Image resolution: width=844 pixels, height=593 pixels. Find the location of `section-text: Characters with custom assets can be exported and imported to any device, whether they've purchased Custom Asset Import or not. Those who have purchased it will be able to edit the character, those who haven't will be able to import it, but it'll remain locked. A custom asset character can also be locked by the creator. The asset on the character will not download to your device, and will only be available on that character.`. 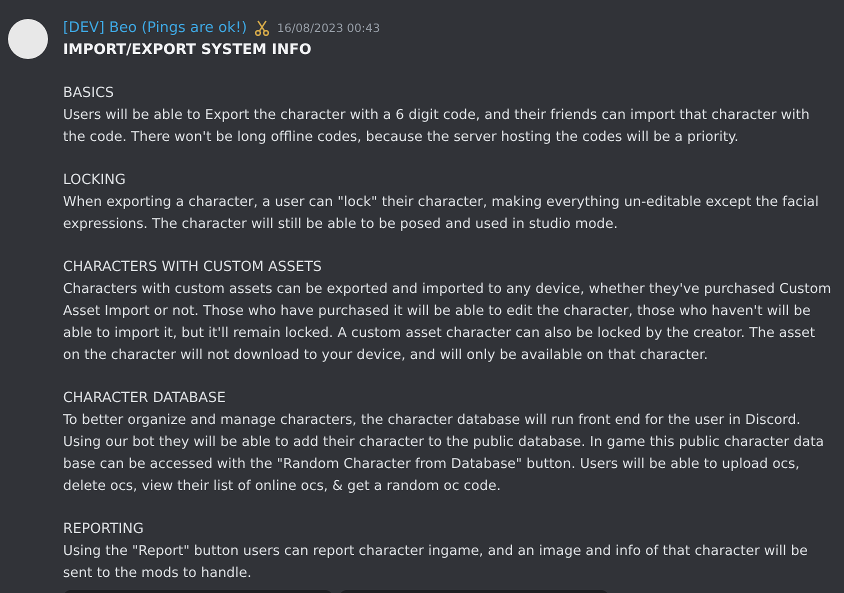

section-text: Characters with custom assets can be exported and imported to any device, whether they've purchased Custom Asset Import or not. Those who have purchased it will be able to edit the character, those who haven't will be able to import it, but it'll remain locked. A custom asset character can also be locked by the creator. The asset on the character will not download to your device, and will only be available on that character. is located at coordinates (447, 322).